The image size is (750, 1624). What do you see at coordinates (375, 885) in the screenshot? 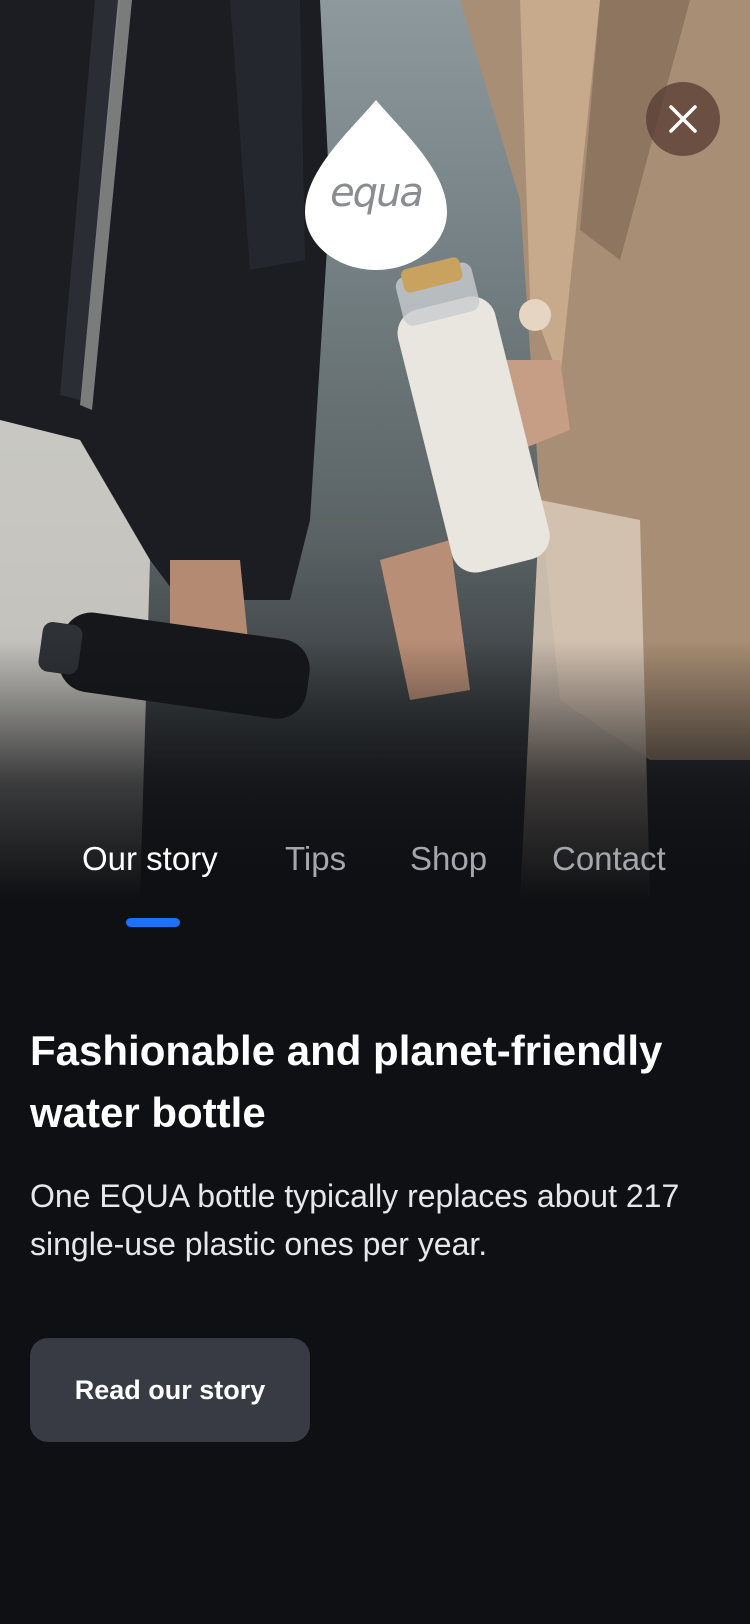
I see `tab-bar: Our story Tips Shop Contact` at bounding box center [375, 885].